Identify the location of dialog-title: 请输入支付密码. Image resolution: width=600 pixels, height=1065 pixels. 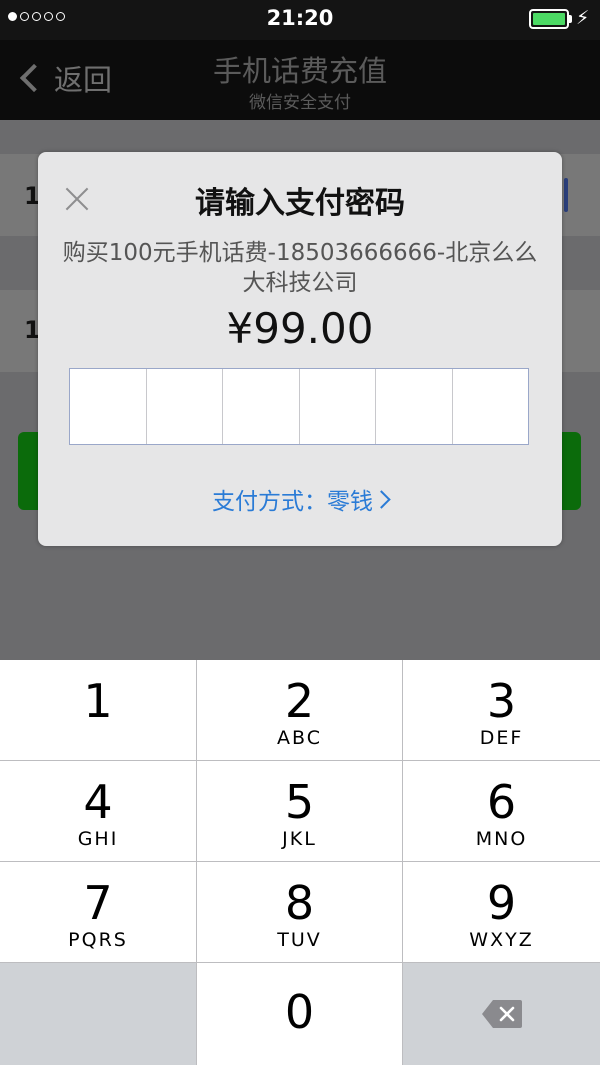
(300, 203).